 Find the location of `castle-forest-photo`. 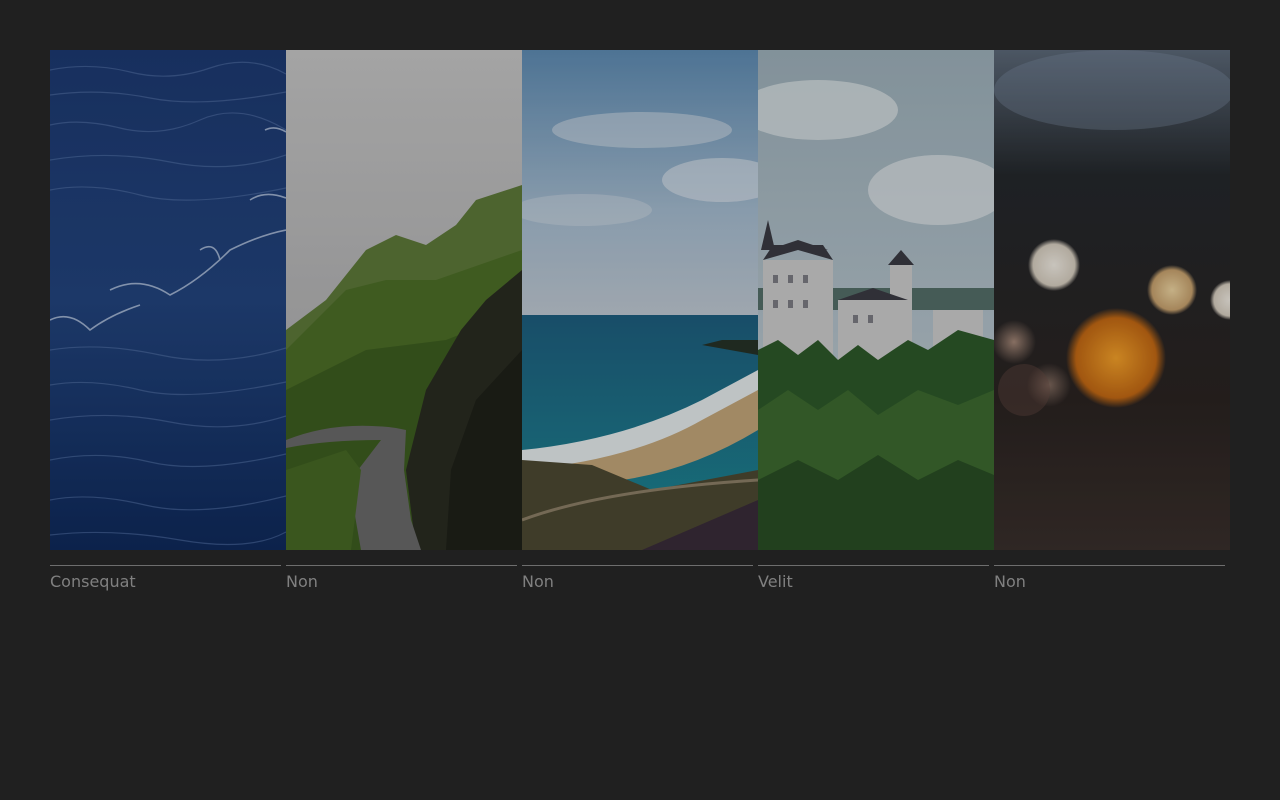

castle-forest-photo is located at coordinates (876, 300).